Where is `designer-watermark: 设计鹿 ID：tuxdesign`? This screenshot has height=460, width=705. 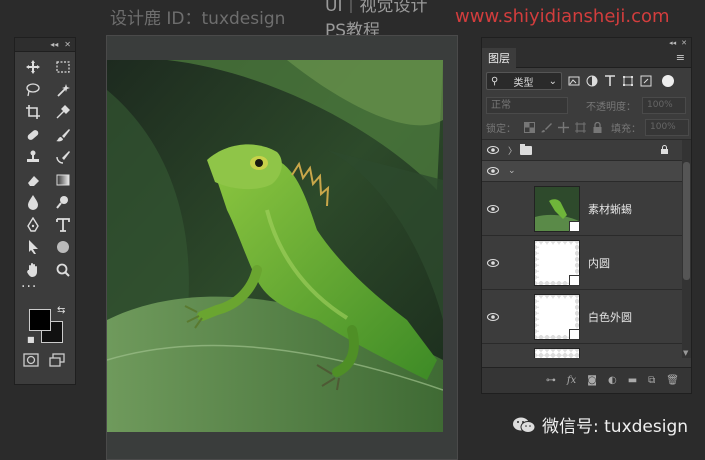 designer-watermark: 设计鹿 ID：tuxdesign is located at coordinates (198, 18).